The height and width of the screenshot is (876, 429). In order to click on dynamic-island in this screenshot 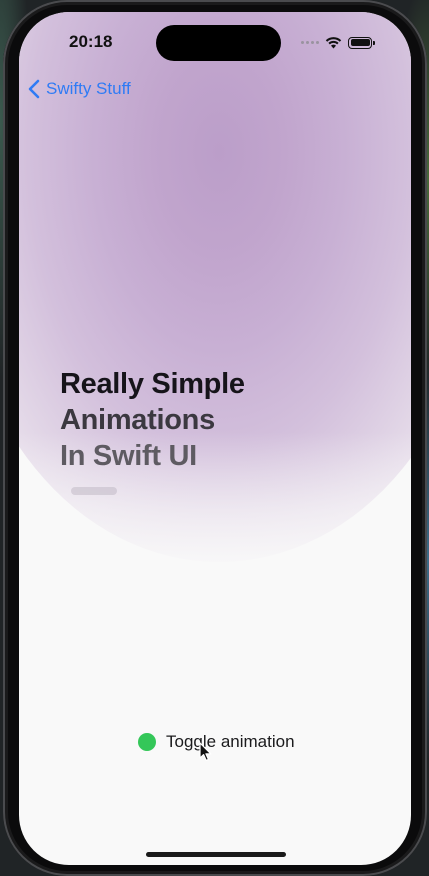, I will do `click(218, 43)`.